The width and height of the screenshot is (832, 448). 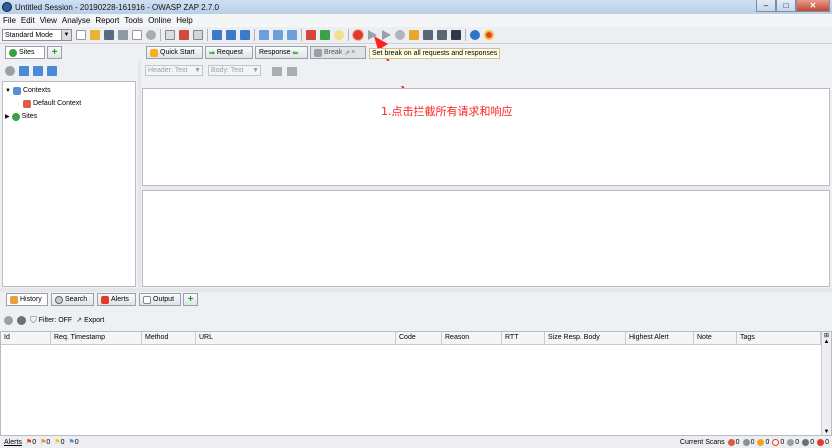 What do you see at coordinates (715, 338) in the screenshot?
I see `column-note: Note` at bounding box center [715, 338].